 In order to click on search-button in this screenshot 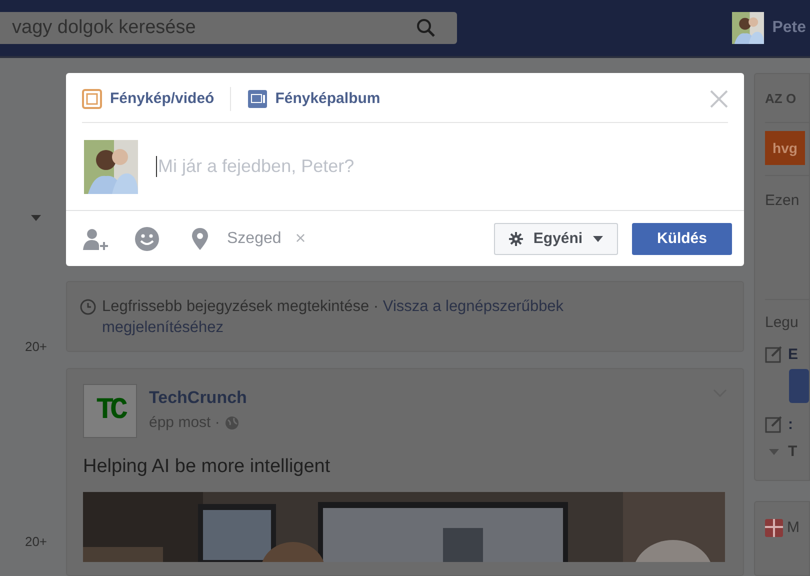, I will do `click(426, 28)`.